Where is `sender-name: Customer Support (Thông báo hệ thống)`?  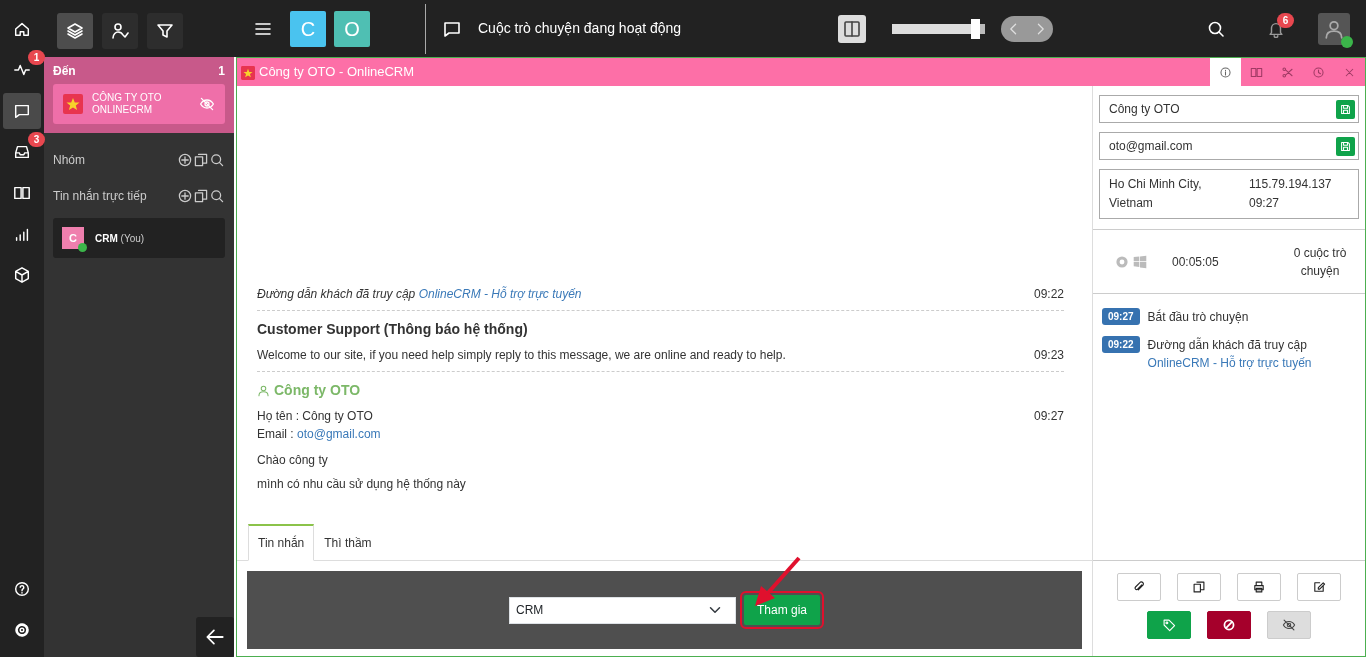
sender-name: Customer Support (Thông báo hệ thống) is located at coordinates (393, 329).